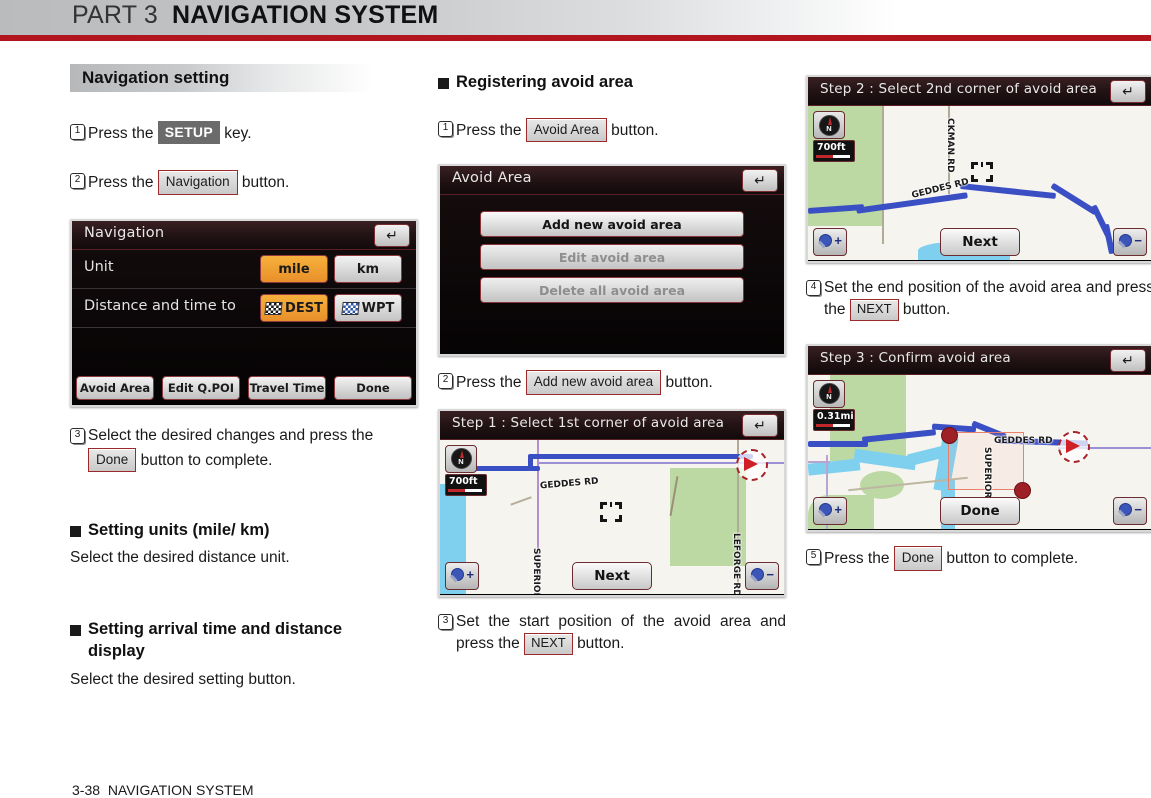 Image resolution: width=1151 pixels, height=798 pixels. What do you see at coordinates (949, 435) in the screenshot?
I see `avoid-corner-pin-start` at bounding box center [949, 435].